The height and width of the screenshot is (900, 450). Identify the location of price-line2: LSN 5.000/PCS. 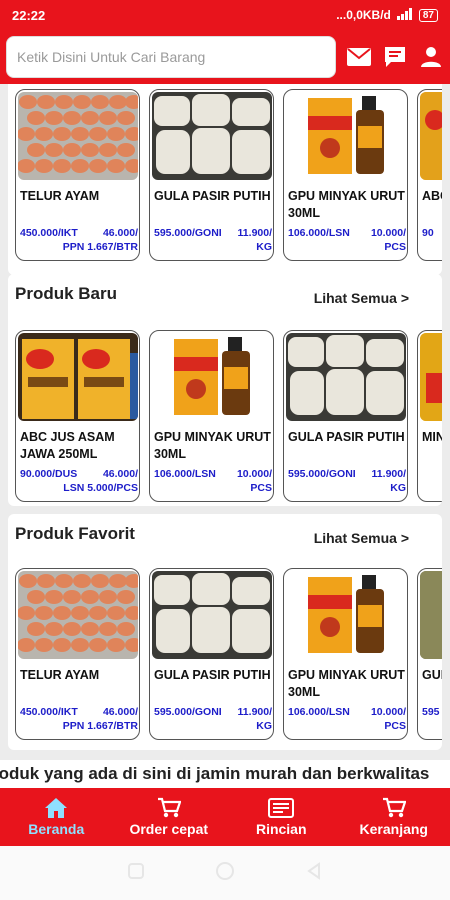
(100, 488).